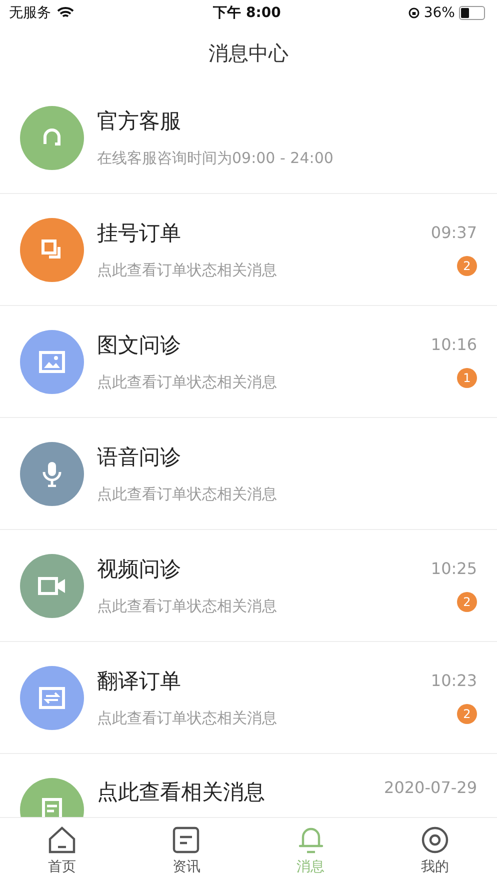 This screenshot has height=883, width=497. What do you see at coordinates (139, 233) in the screenshot?
I see `message-title: 挂号订单` at bounding box center [139, 233].